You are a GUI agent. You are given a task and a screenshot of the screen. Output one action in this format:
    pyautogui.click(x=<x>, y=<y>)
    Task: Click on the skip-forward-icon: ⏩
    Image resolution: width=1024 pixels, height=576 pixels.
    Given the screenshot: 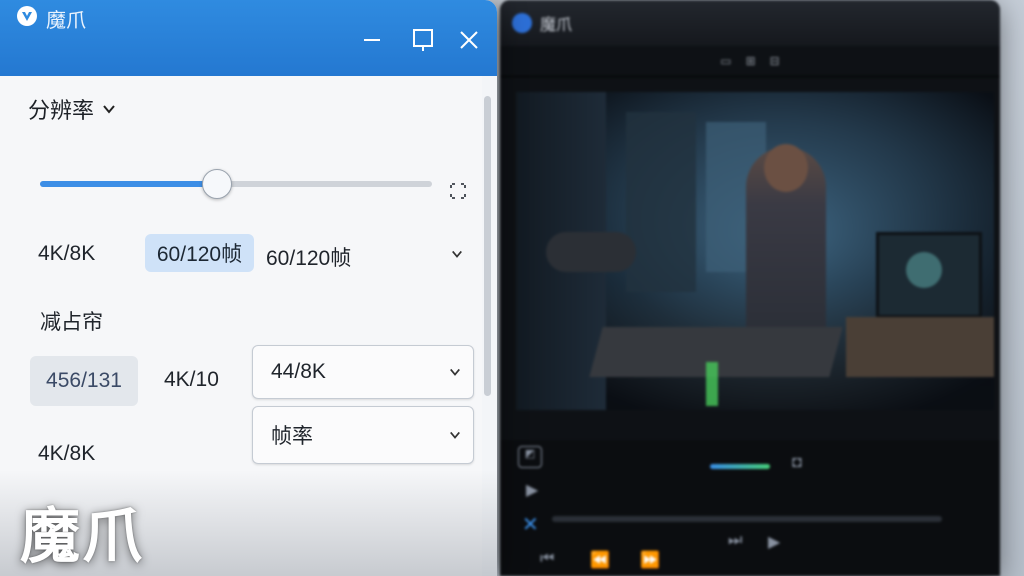 What is the action you would take?
    pyautogui.click(x=650, y=560)
    